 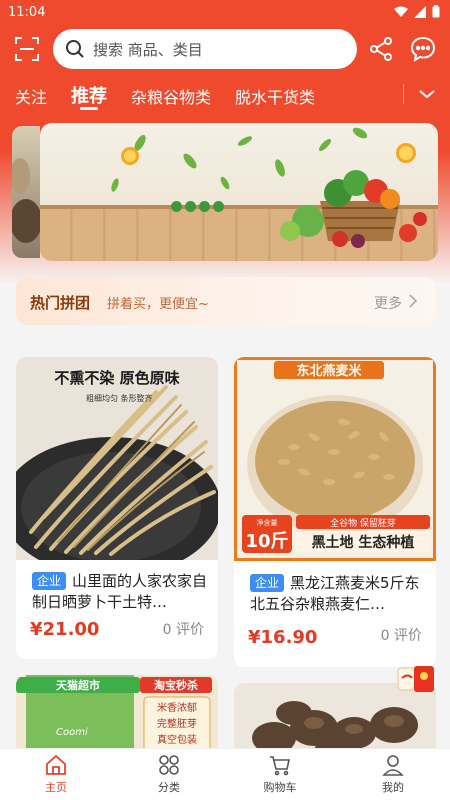 I want to click on product-image: 东北燕麦米 净含量 10斤 全谷物 保留胚芽 黑土地 生态种植, so click(x=335, y=459).